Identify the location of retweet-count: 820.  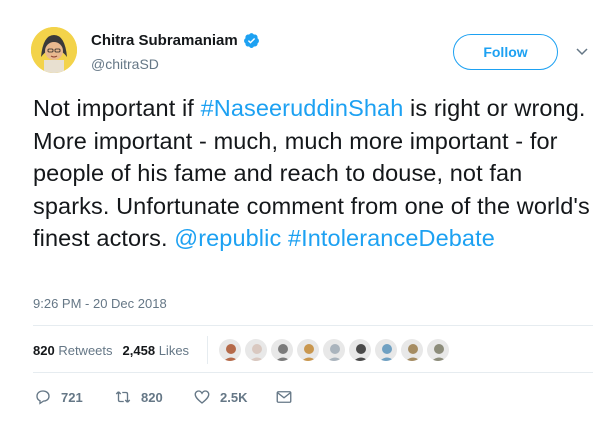
(152, 397).